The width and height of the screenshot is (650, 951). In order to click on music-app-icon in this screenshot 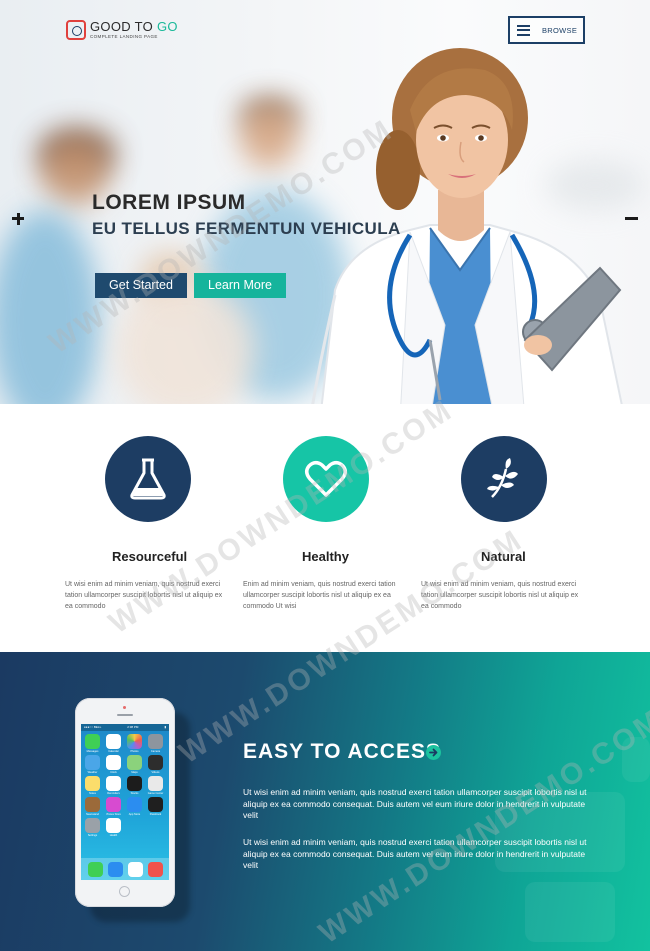, I will do `click(155, 869)`.